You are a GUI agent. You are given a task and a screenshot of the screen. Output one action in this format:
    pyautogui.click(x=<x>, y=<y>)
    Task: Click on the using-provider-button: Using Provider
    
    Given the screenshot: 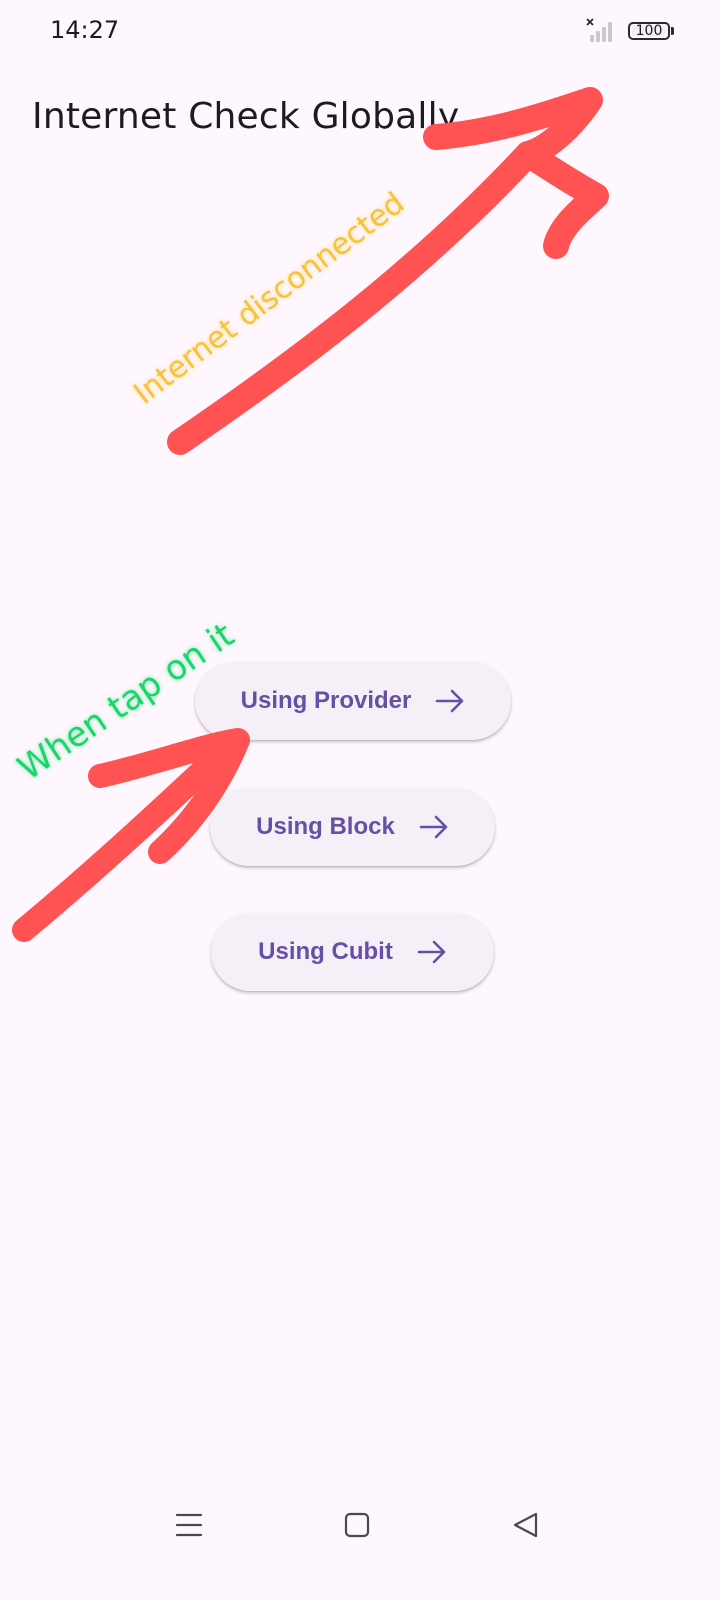 What is the action you would take?
    pyautogui.click(x=353, y=701)
    